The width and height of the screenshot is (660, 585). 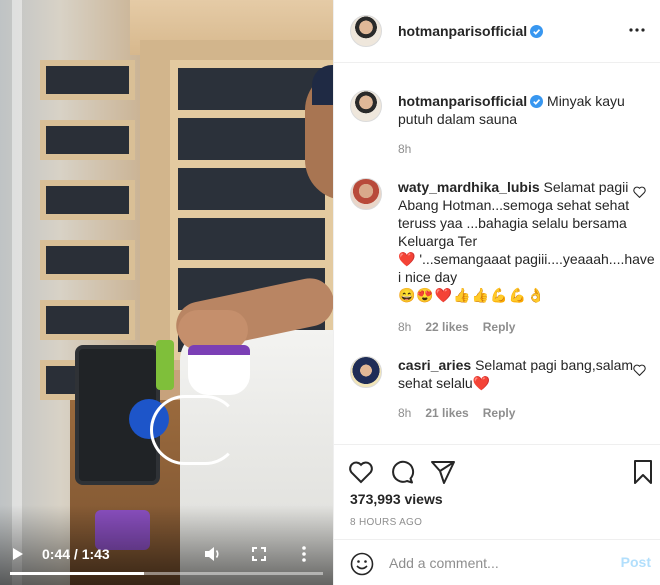 I want to click on play-icon, so click(x=19, y=554).